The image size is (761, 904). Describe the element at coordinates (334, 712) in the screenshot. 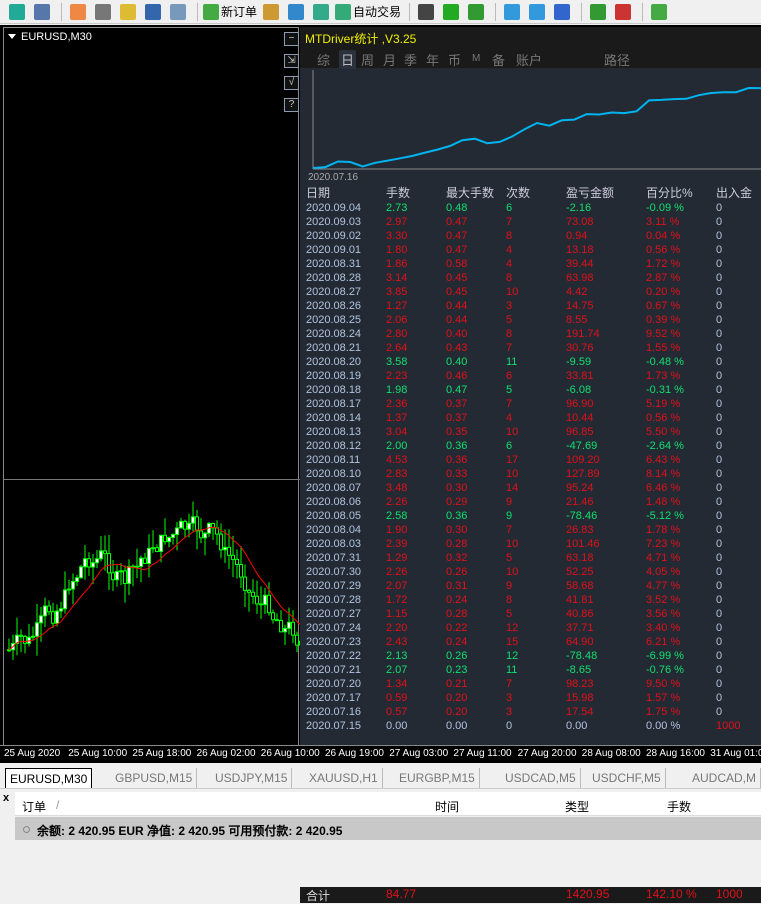

I see `table-cell: 2020.07.16` at that location.